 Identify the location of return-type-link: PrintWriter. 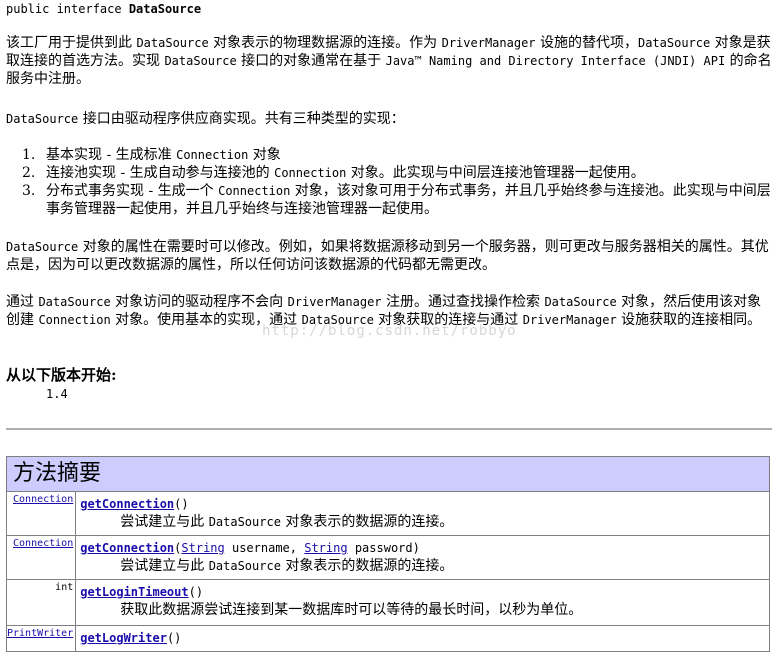
(40, 633).